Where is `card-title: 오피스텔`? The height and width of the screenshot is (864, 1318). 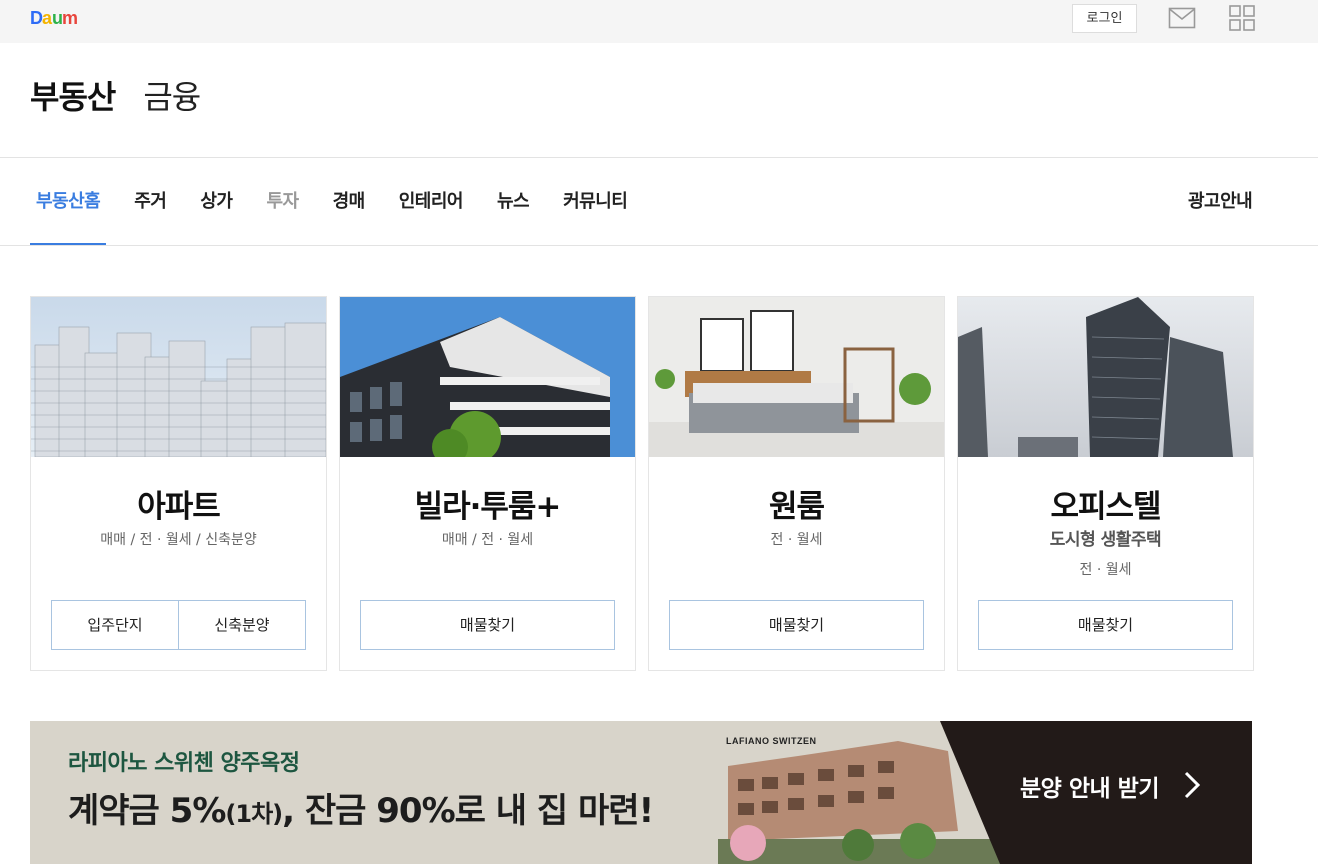 card-title: 오피스텔 is located at coordinates (1105, 507).